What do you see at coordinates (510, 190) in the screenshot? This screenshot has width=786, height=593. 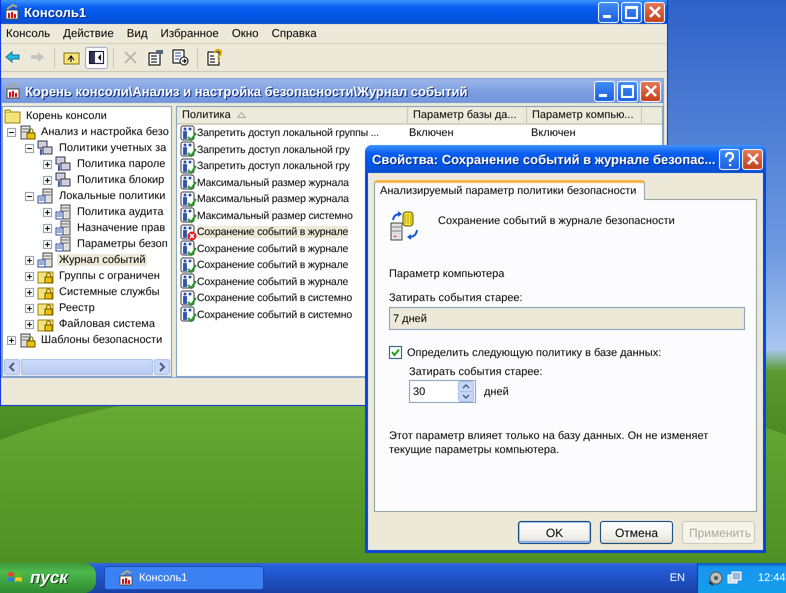 I see `tab: Анализируемый параметр политики безопасности` at bounding box center [510, 190].